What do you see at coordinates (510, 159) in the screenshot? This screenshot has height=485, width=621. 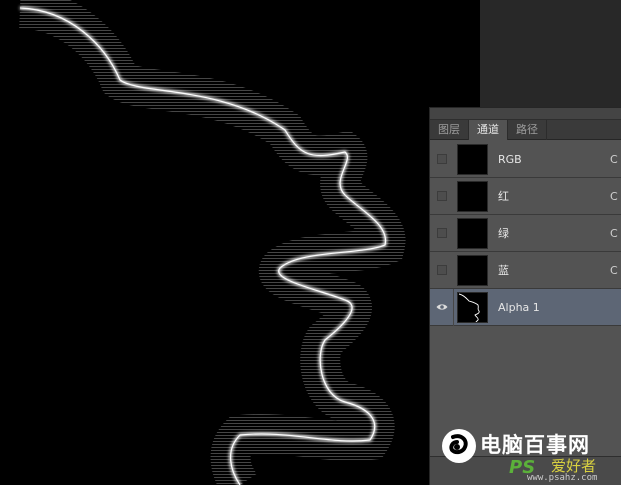 I see `channel-label: RGB` at bounding box center [510, 159].